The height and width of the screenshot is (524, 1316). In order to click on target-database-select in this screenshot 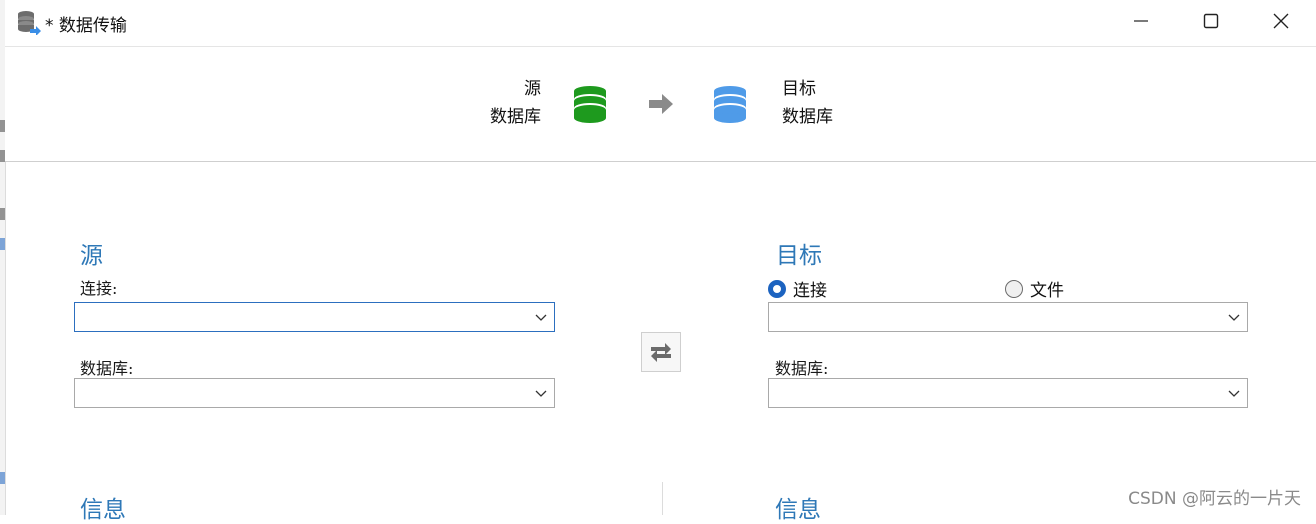, I will do `click(1008, 393)`.